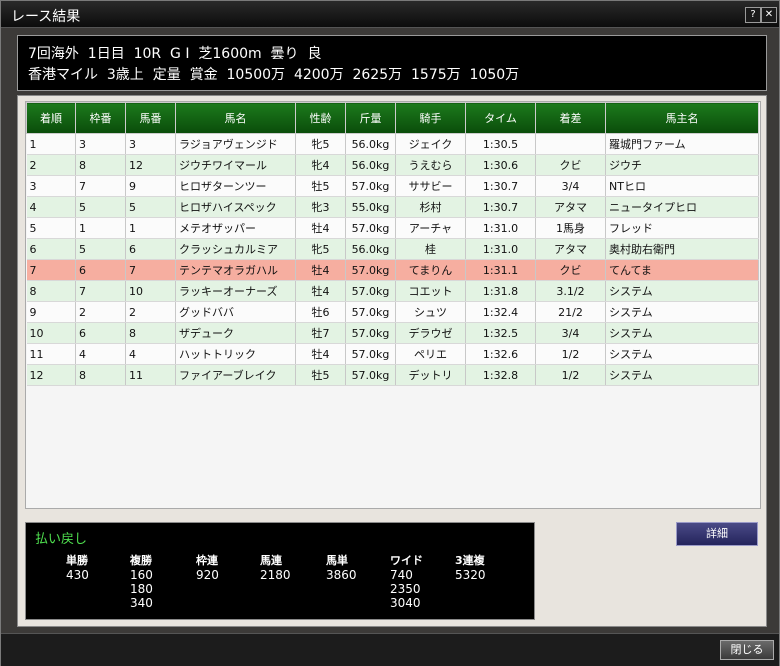  I want to click on payout-column: 3連複 5320, so click(470, 567).